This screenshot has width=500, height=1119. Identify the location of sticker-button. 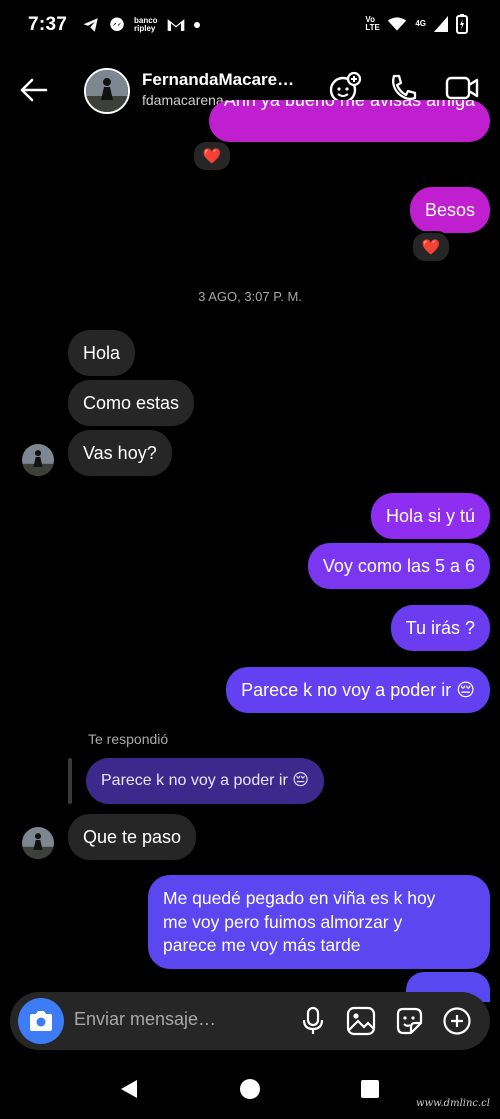
(409, 1021).